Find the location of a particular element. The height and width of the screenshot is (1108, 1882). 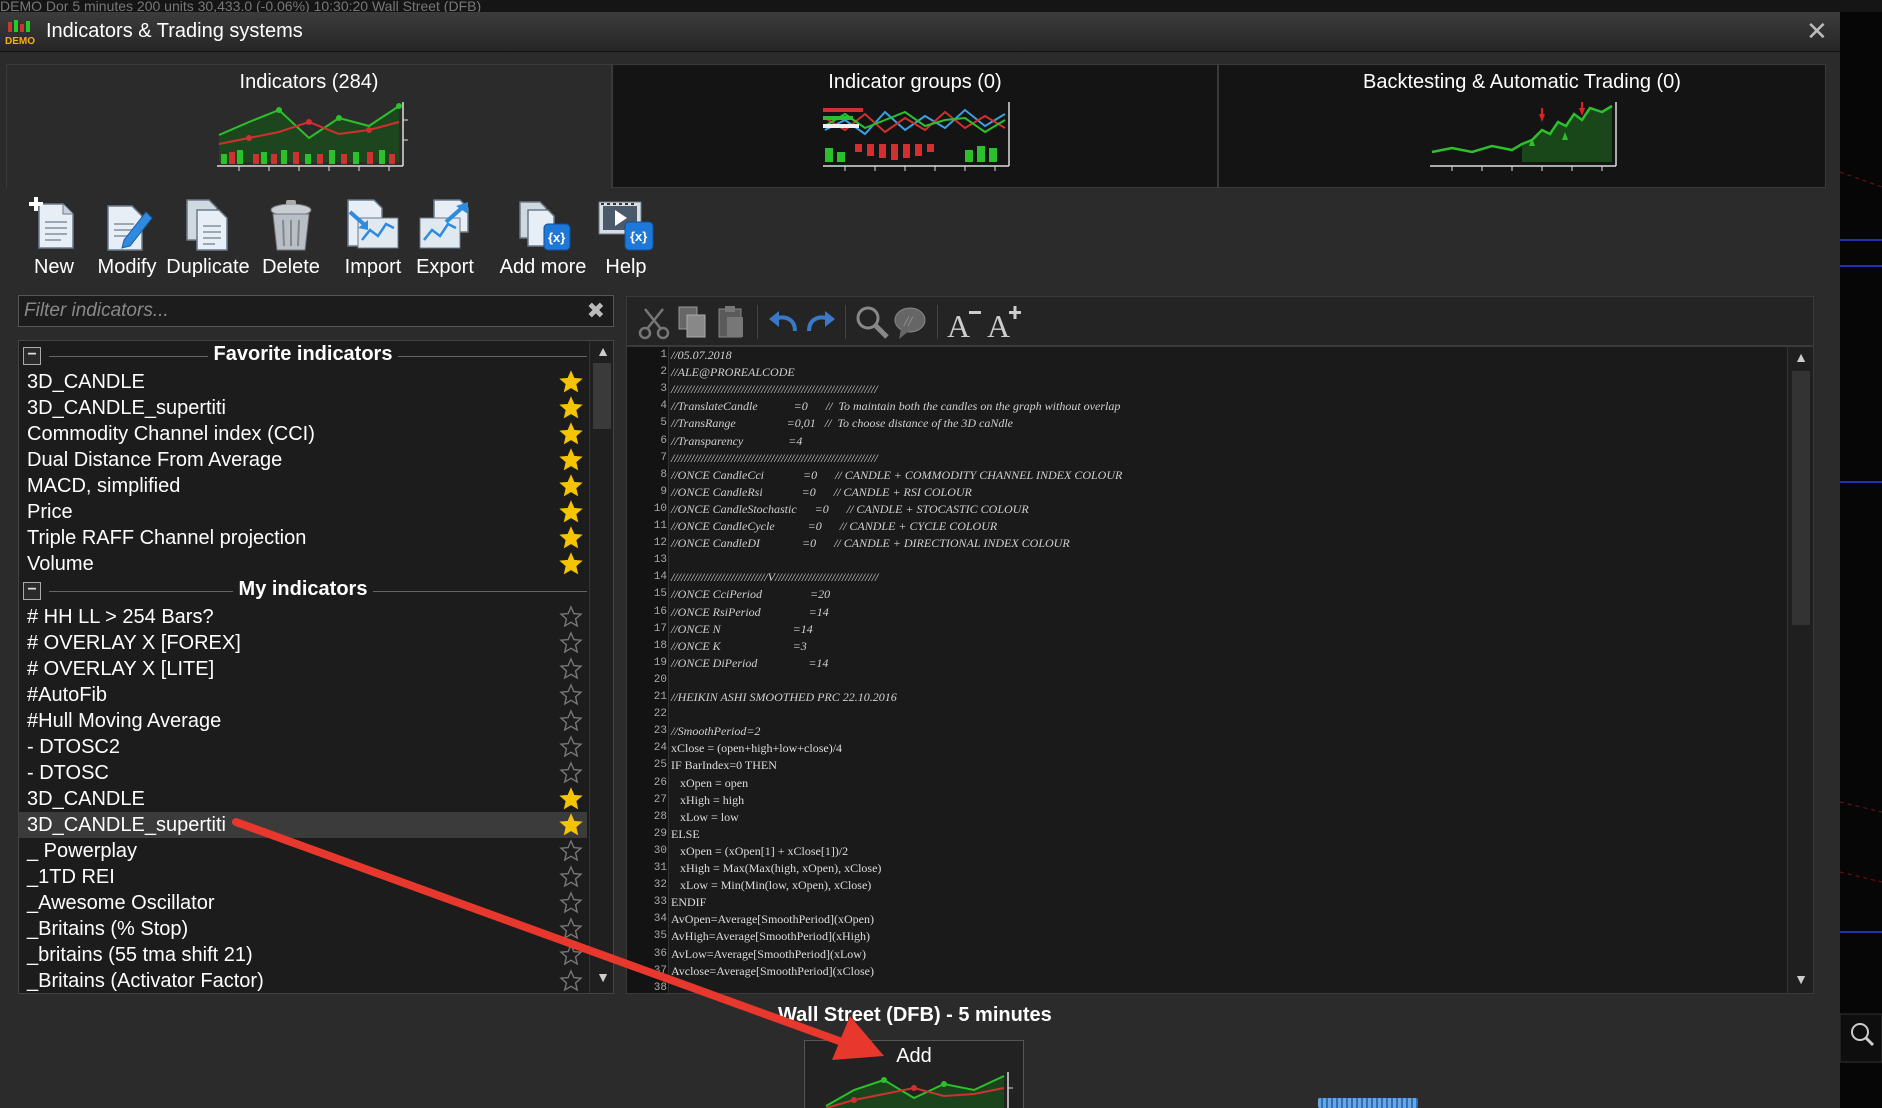

paste-button is located at coordinates (730, 322).